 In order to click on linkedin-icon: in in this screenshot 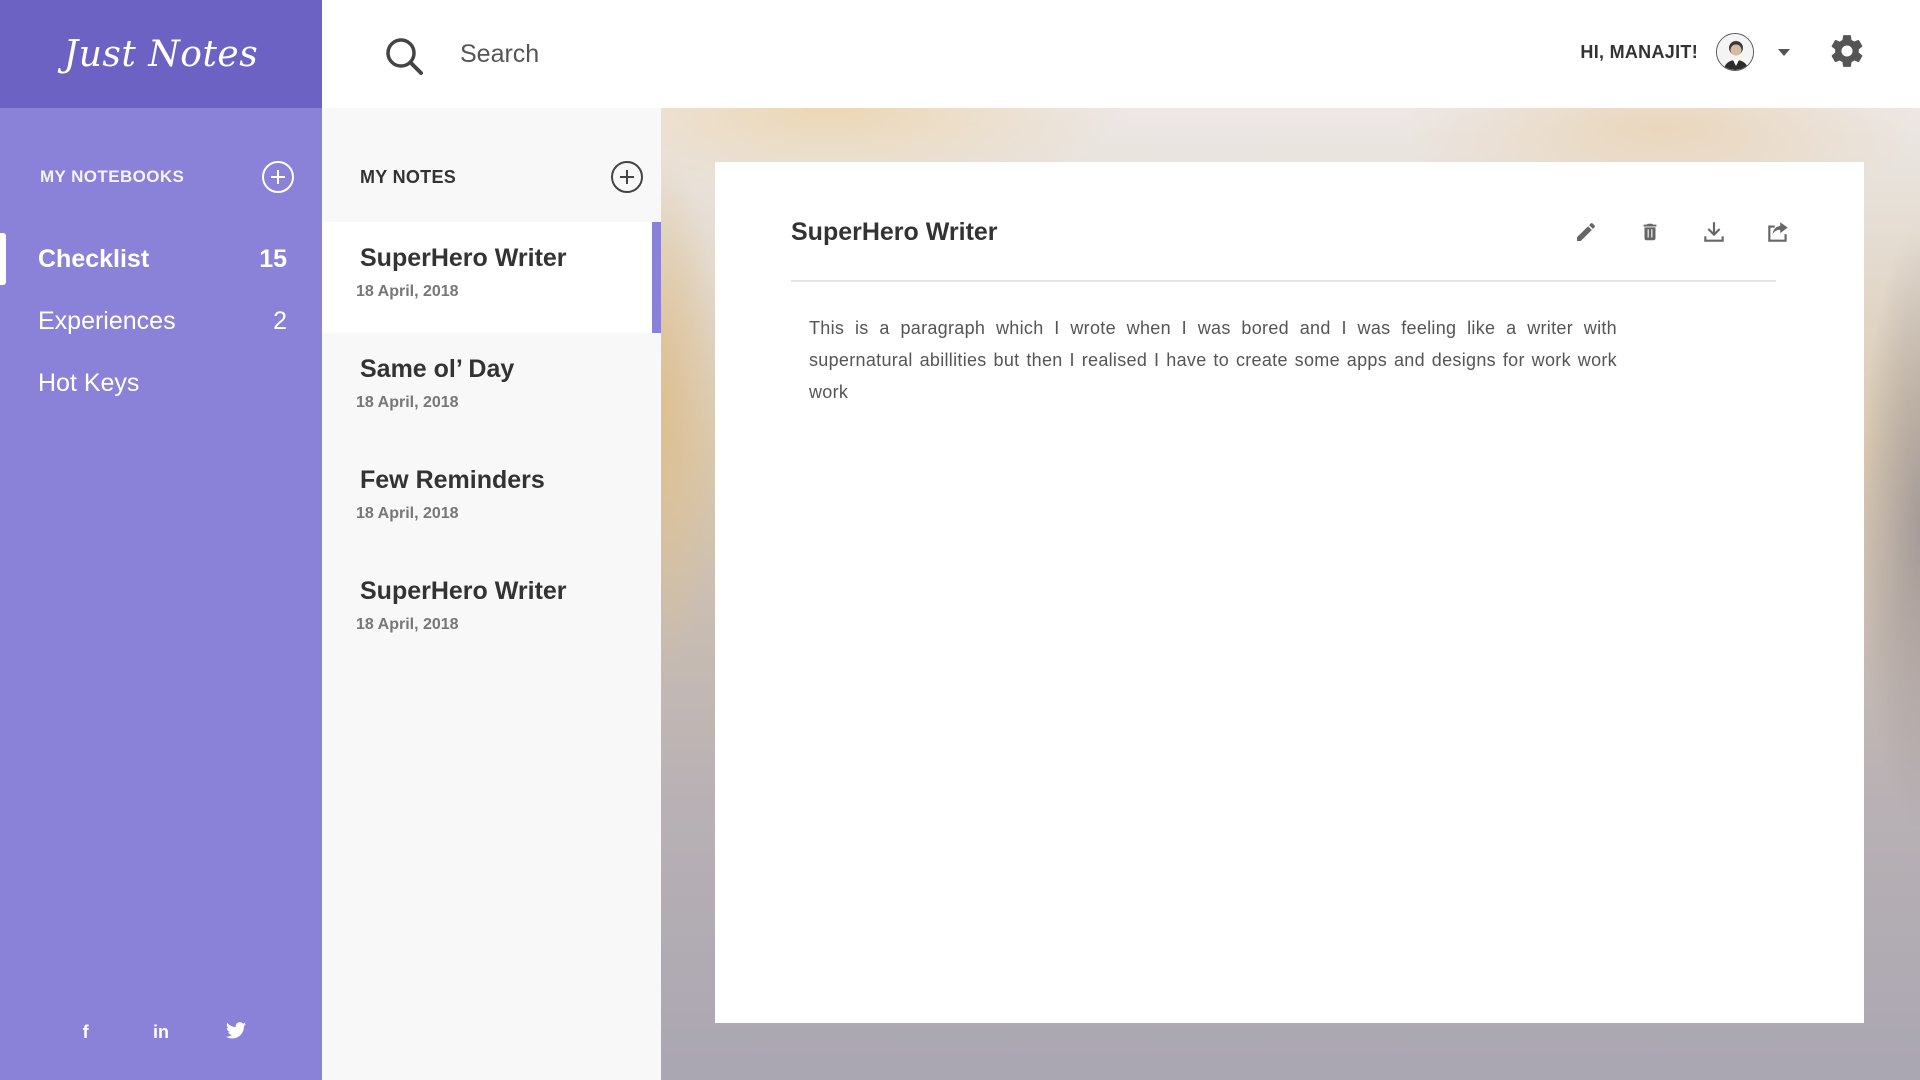, I will do `click(161, 1033)`.